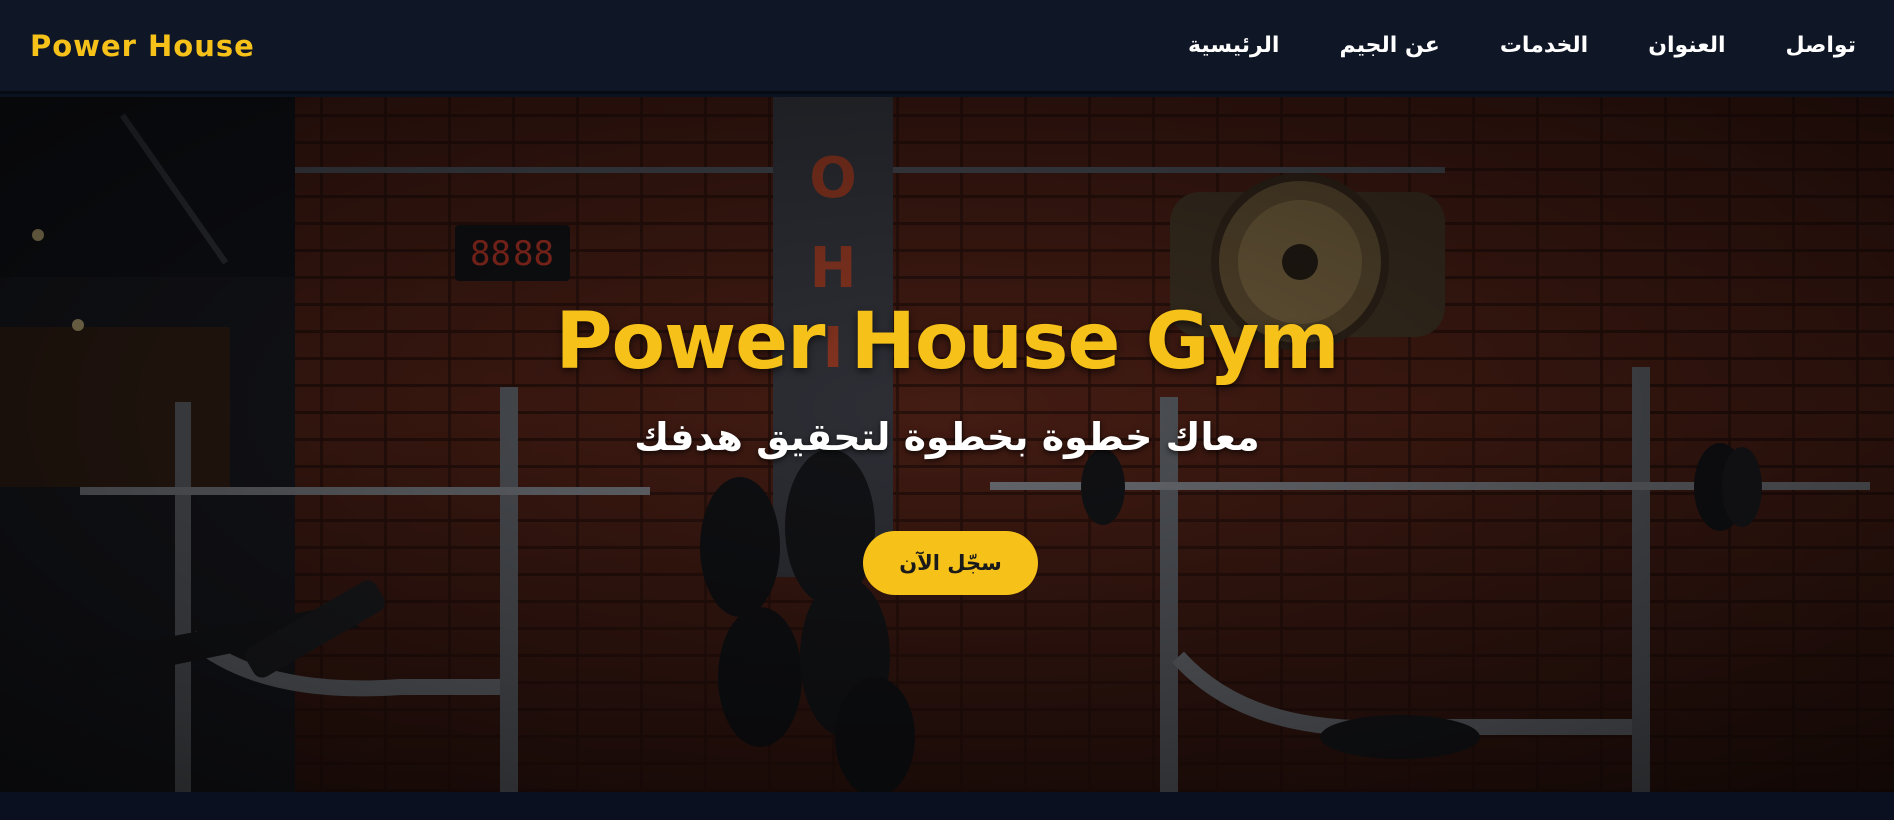 Image resolution: width=1894 pixels, height=820 pixels. Describe the element at coordinates (950, 563) in the screenshot. I see `register-now-button: سجّل الآن` at that location.